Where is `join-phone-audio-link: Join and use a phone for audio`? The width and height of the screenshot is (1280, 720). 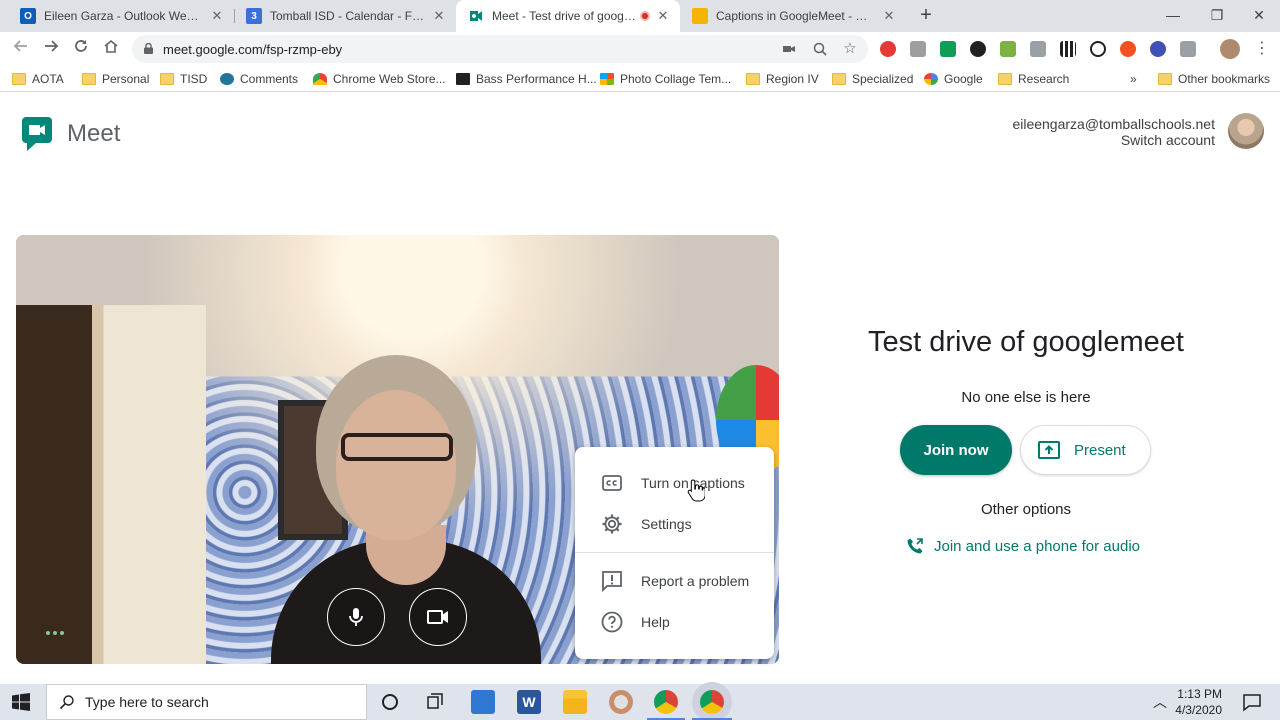 join-phone-audio-link: Join and use a phone for audio is located at coordinates (1023, 546).